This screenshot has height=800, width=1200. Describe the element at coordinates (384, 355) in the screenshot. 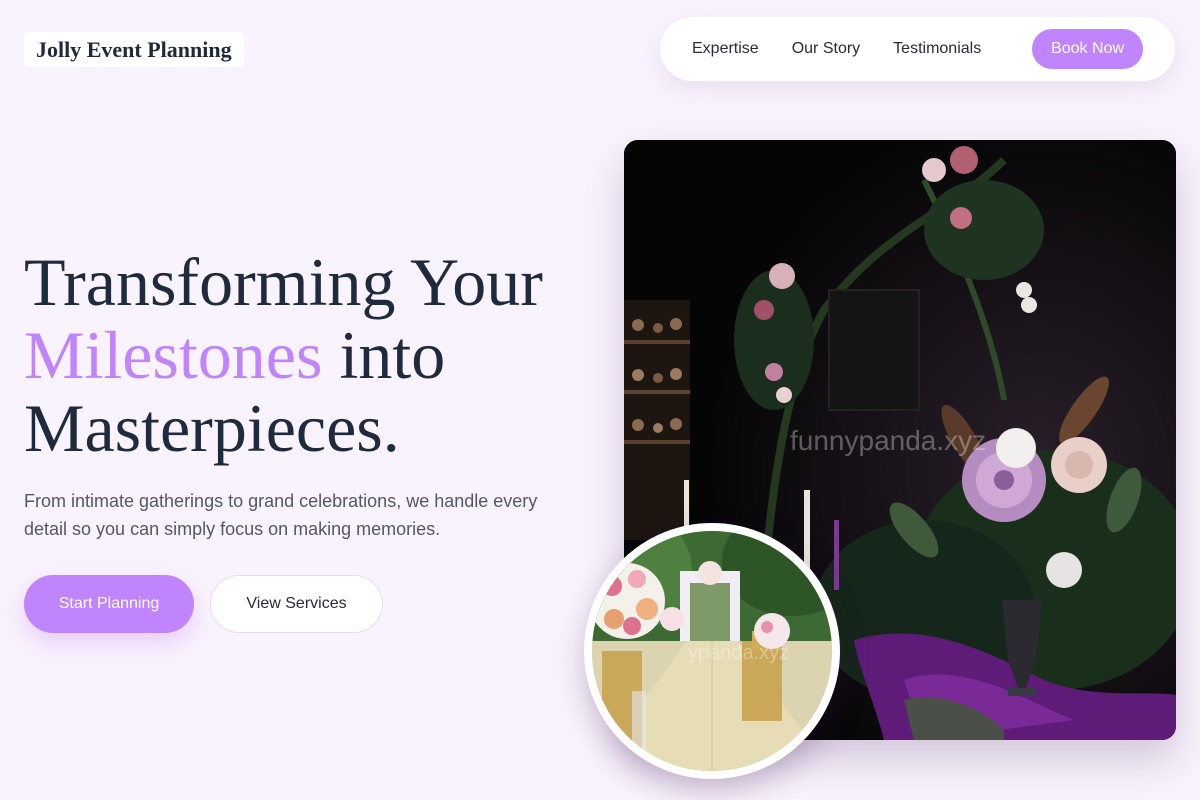

I see `hero-title-line2-rest: into` at that location.